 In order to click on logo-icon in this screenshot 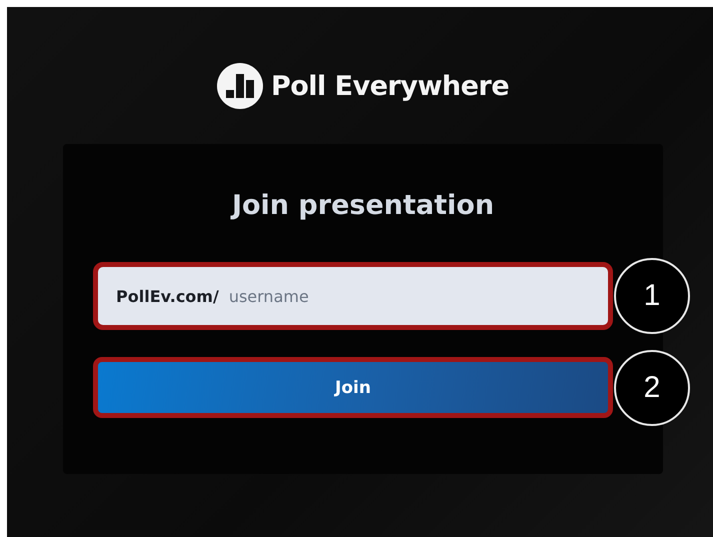, I will do `click(239, 86)`.